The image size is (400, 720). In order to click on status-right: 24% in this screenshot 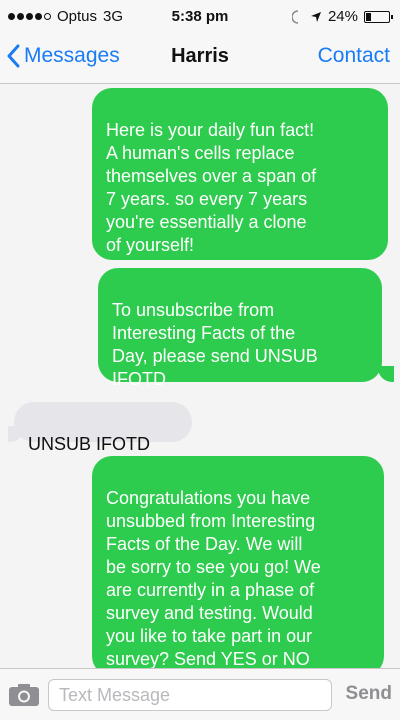, I will do `click(342, 16)`.